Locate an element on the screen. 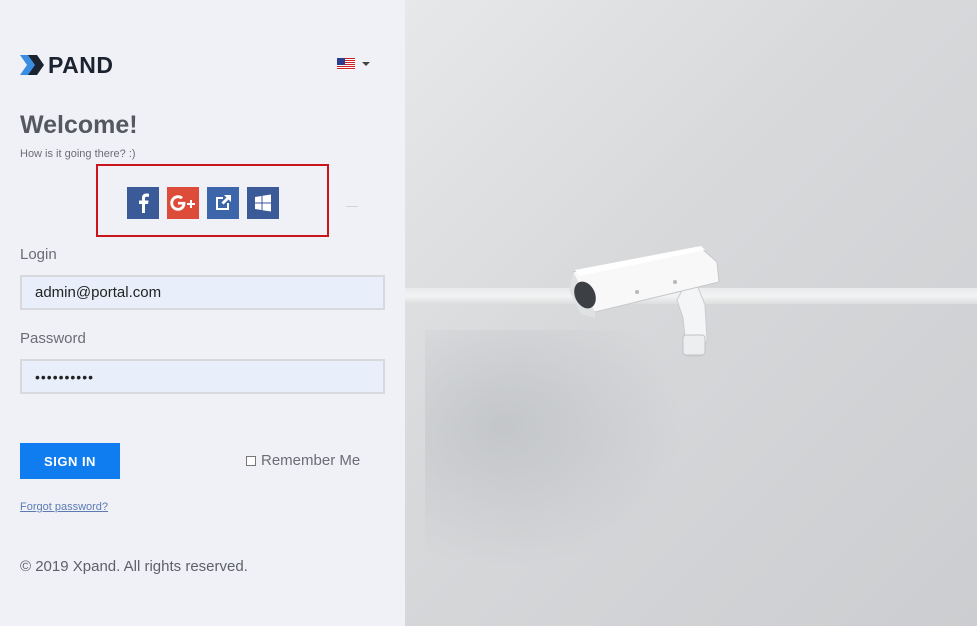  social-login-buttons is located at coordinates (203, 203).